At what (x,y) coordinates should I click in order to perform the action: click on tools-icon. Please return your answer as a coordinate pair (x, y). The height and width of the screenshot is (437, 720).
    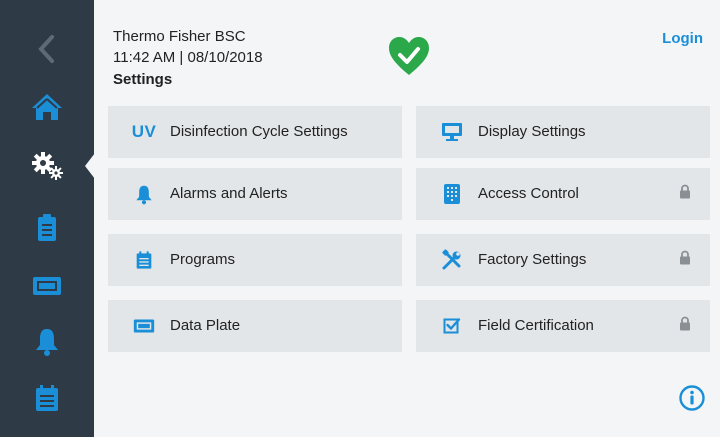
    Looking at the image, I should click on (452, 260).